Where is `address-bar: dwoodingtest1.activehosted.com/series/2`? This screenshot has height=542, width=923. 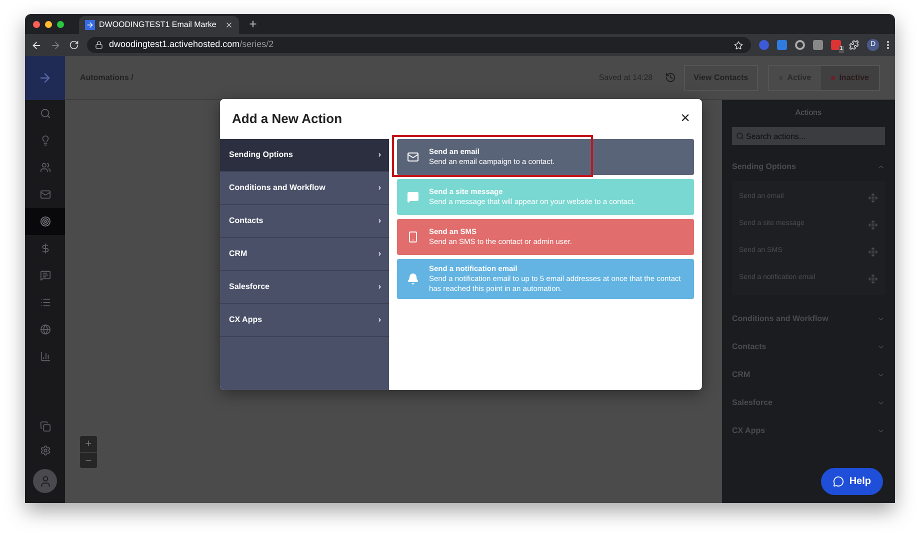
address-bar: dwoodingtest1.activehosted.com/series/2 is located at coordinates (419, 45).